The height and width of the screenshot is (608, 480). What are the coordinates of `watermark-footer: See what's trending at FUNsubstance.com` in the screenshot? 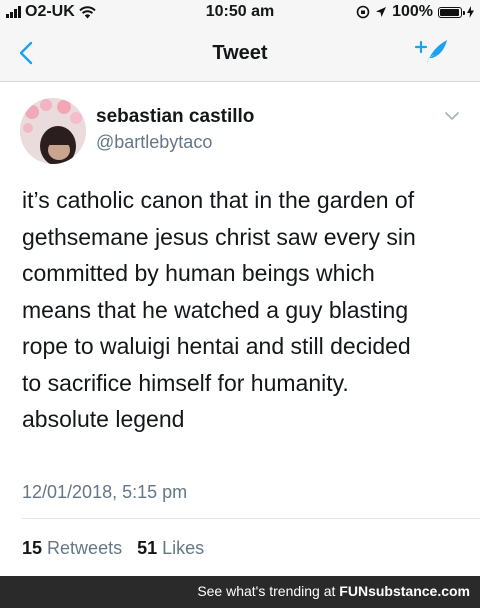 It's located at (240, 592).